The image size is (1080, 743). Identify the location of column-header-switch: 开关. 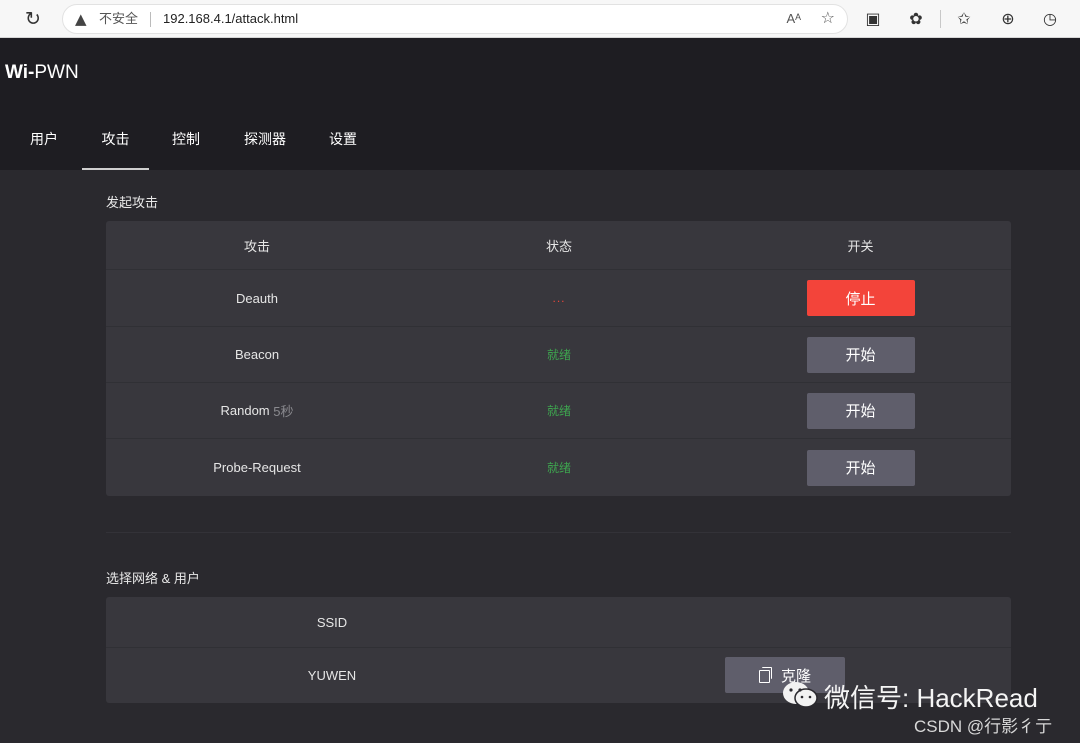
(860, 246).